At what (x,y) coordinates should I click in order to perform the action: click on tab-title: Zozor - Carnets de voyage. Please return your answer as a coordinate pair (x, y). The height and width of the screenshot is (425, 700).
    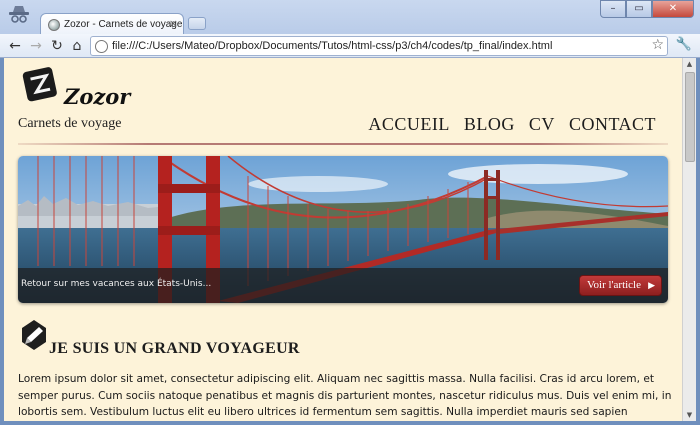
    Looking at the image, I should click on (123, 24).